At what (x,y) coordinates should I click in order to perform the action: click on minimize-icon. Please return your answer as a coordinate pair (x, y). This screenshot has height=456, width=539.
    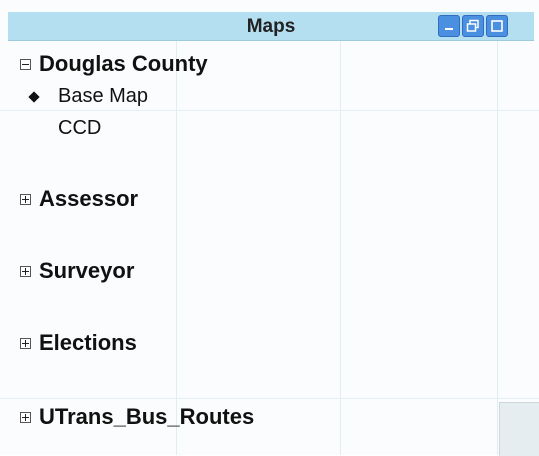
    Looking at the image, I should click on (449, 29).